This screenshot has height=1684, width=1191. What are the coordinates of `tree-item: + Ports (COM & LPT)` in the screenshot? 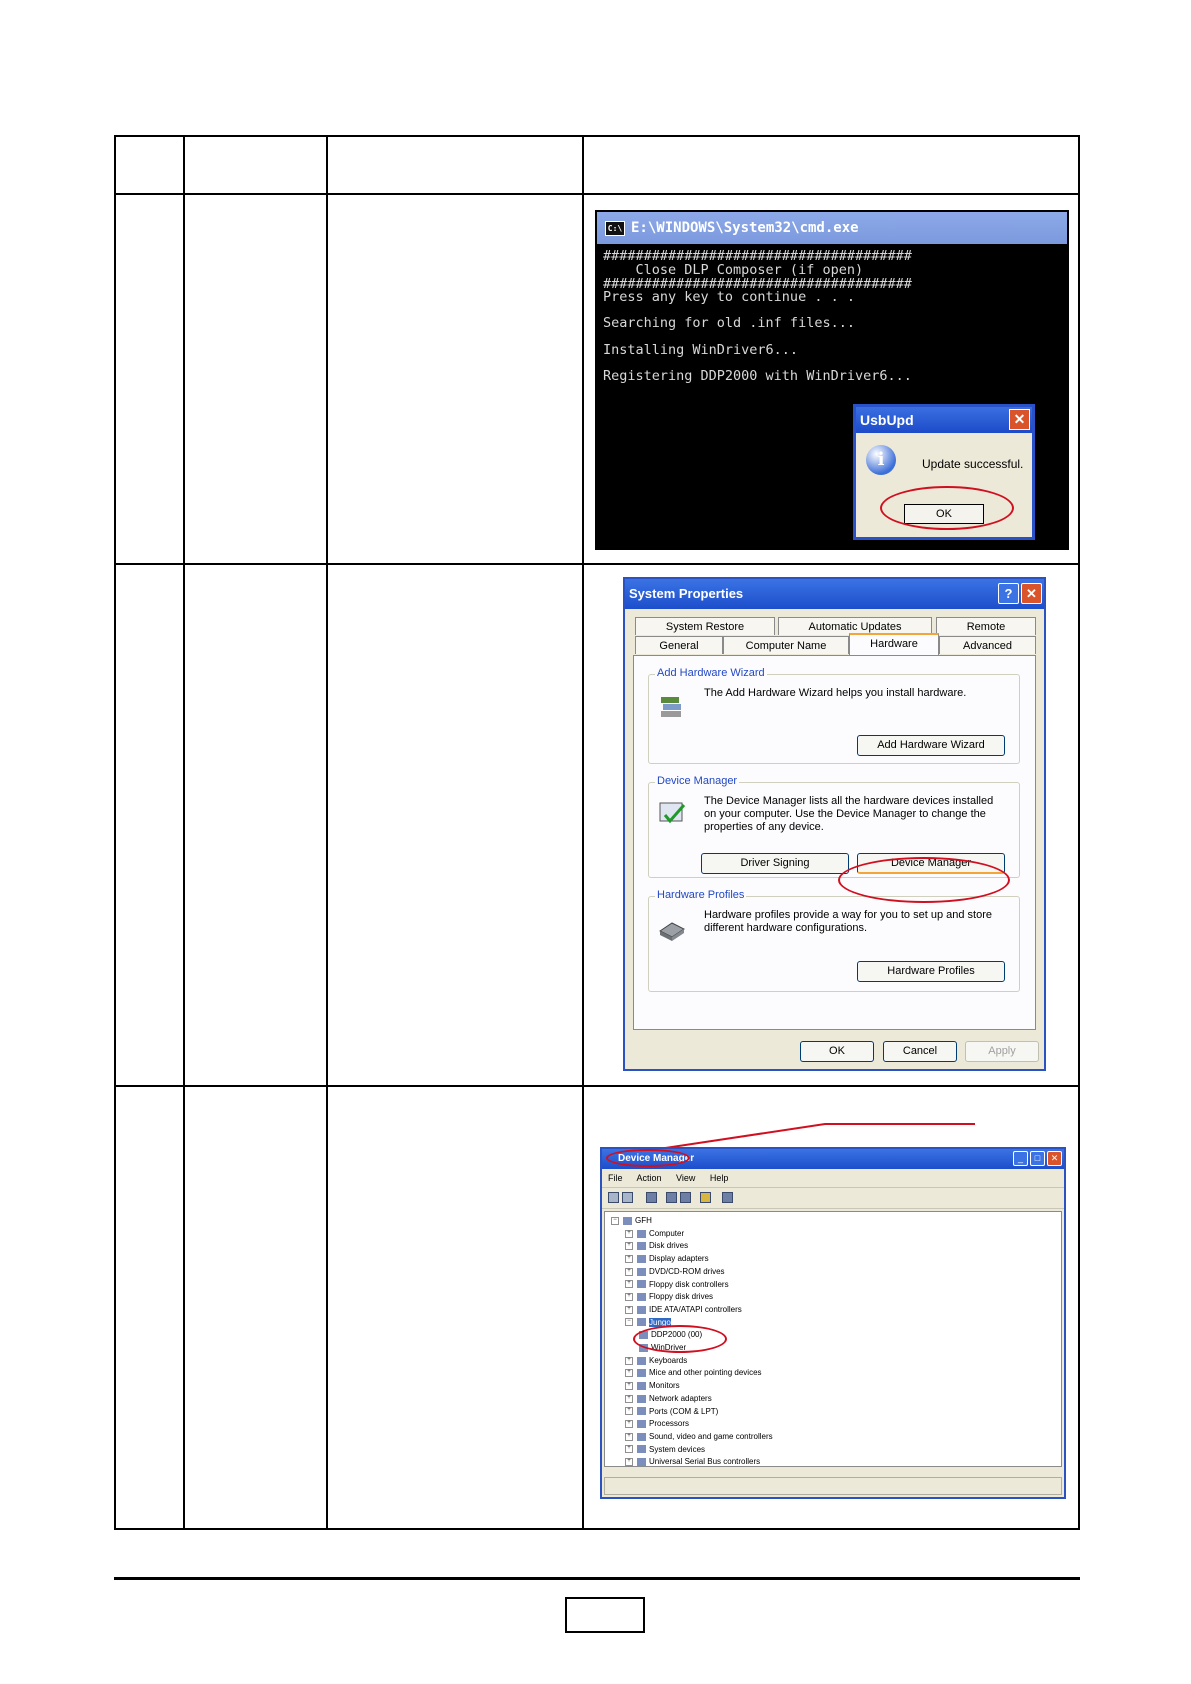 It's located at (671, 1412).